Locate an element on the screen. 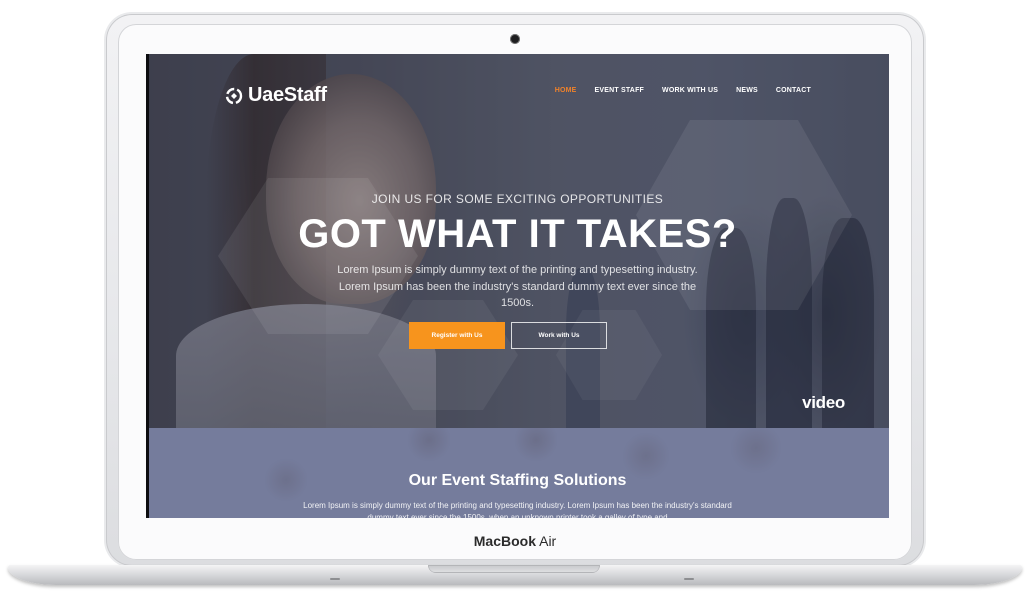 This screenshot has height=605, width=1036. site-logo: UaeStaff is located at coordinates (275, 95).